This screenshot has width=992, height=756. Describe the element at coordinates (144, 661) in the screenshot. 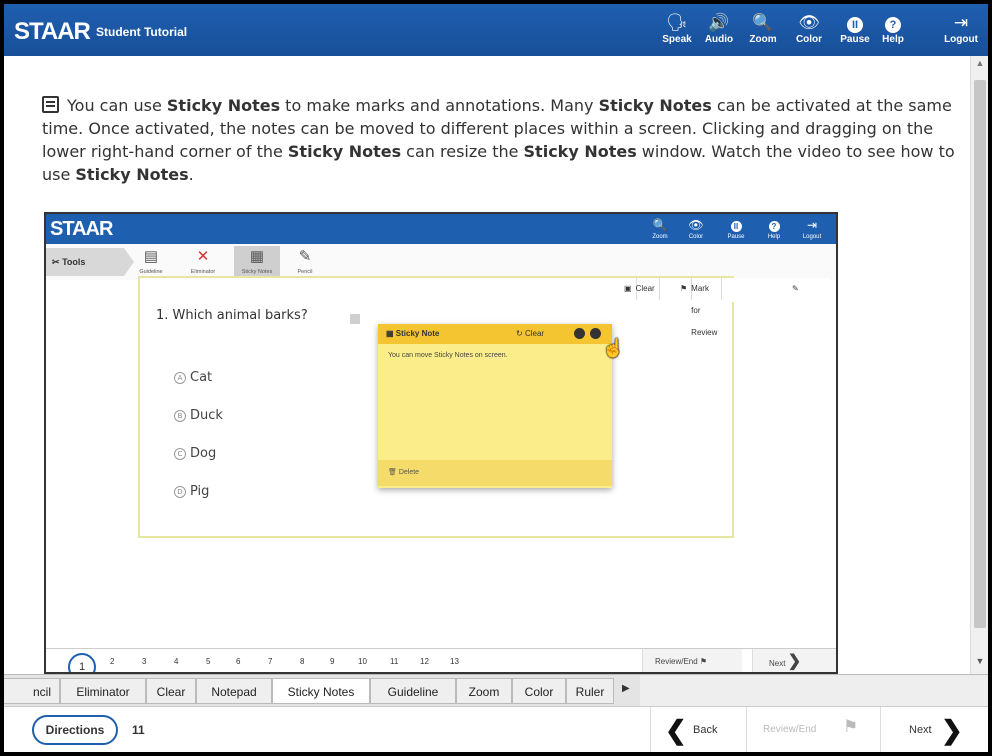

I see `video-page-number: 3` at that location.